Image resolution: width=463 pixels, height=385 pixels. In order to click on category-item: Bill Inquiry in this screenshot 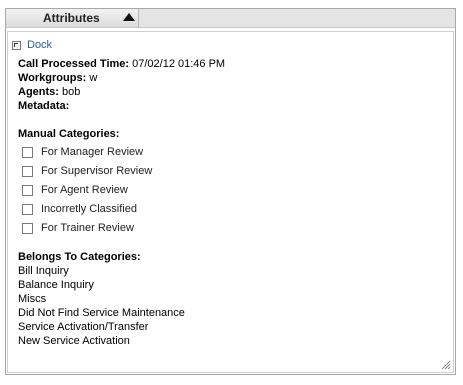, I will do `click(43, 271)`.